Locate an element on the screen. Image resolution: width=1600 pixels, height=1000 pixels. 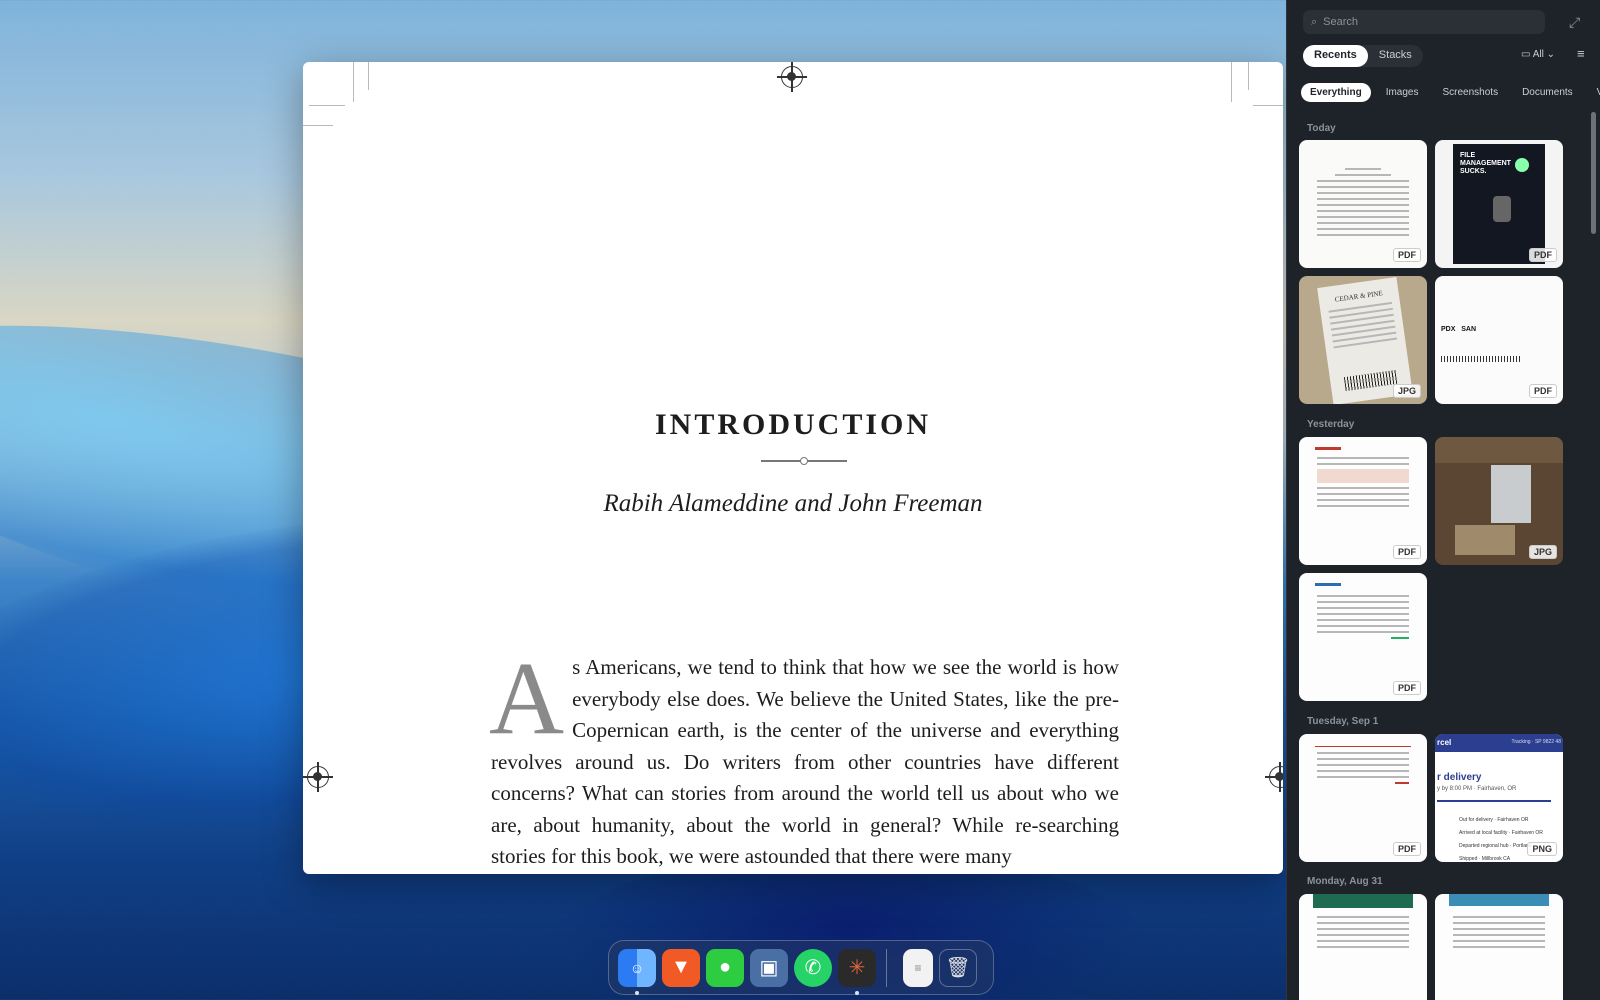
section-header-tuesday: Tuesday, Sep 1 is located at coordinates (1343, 721).